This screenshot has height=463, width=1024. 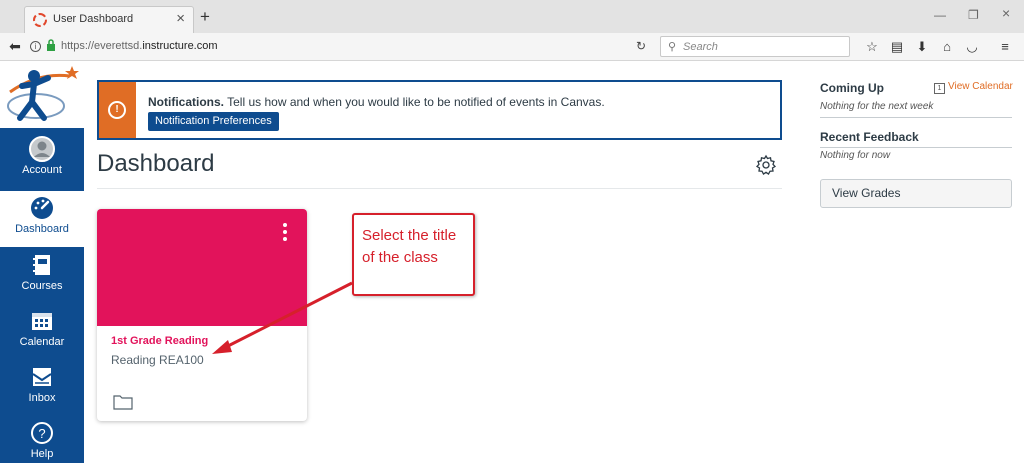 What do you see at coordinates (855, 155) in the screenshot?
I see `recent-feedback-note: Nothing for now` at bounding box center [855, 155].